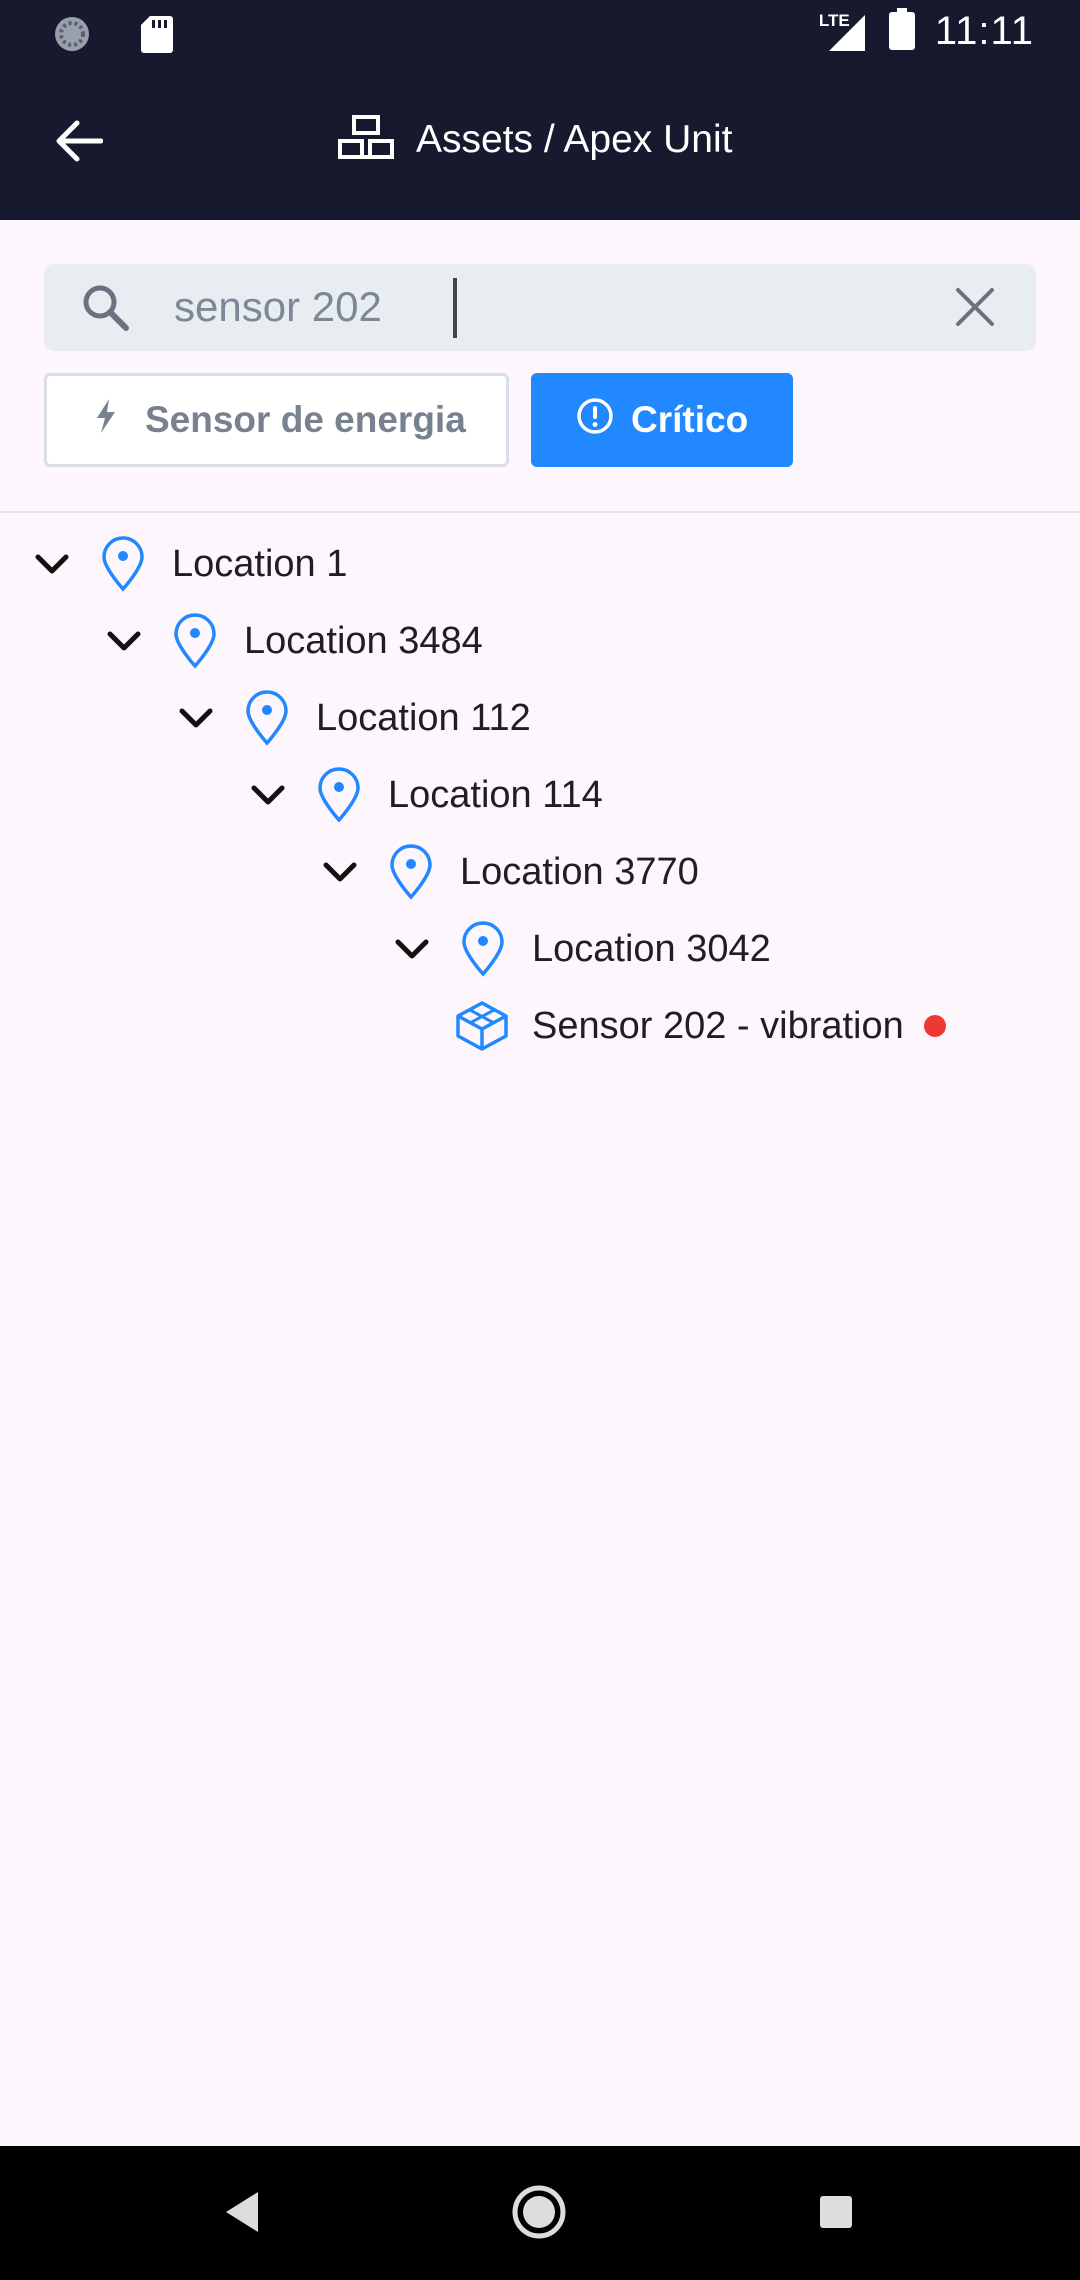 The image size is (1080, 2280). I want to click on status-bar: LTE 11:11, so click(540, 33).